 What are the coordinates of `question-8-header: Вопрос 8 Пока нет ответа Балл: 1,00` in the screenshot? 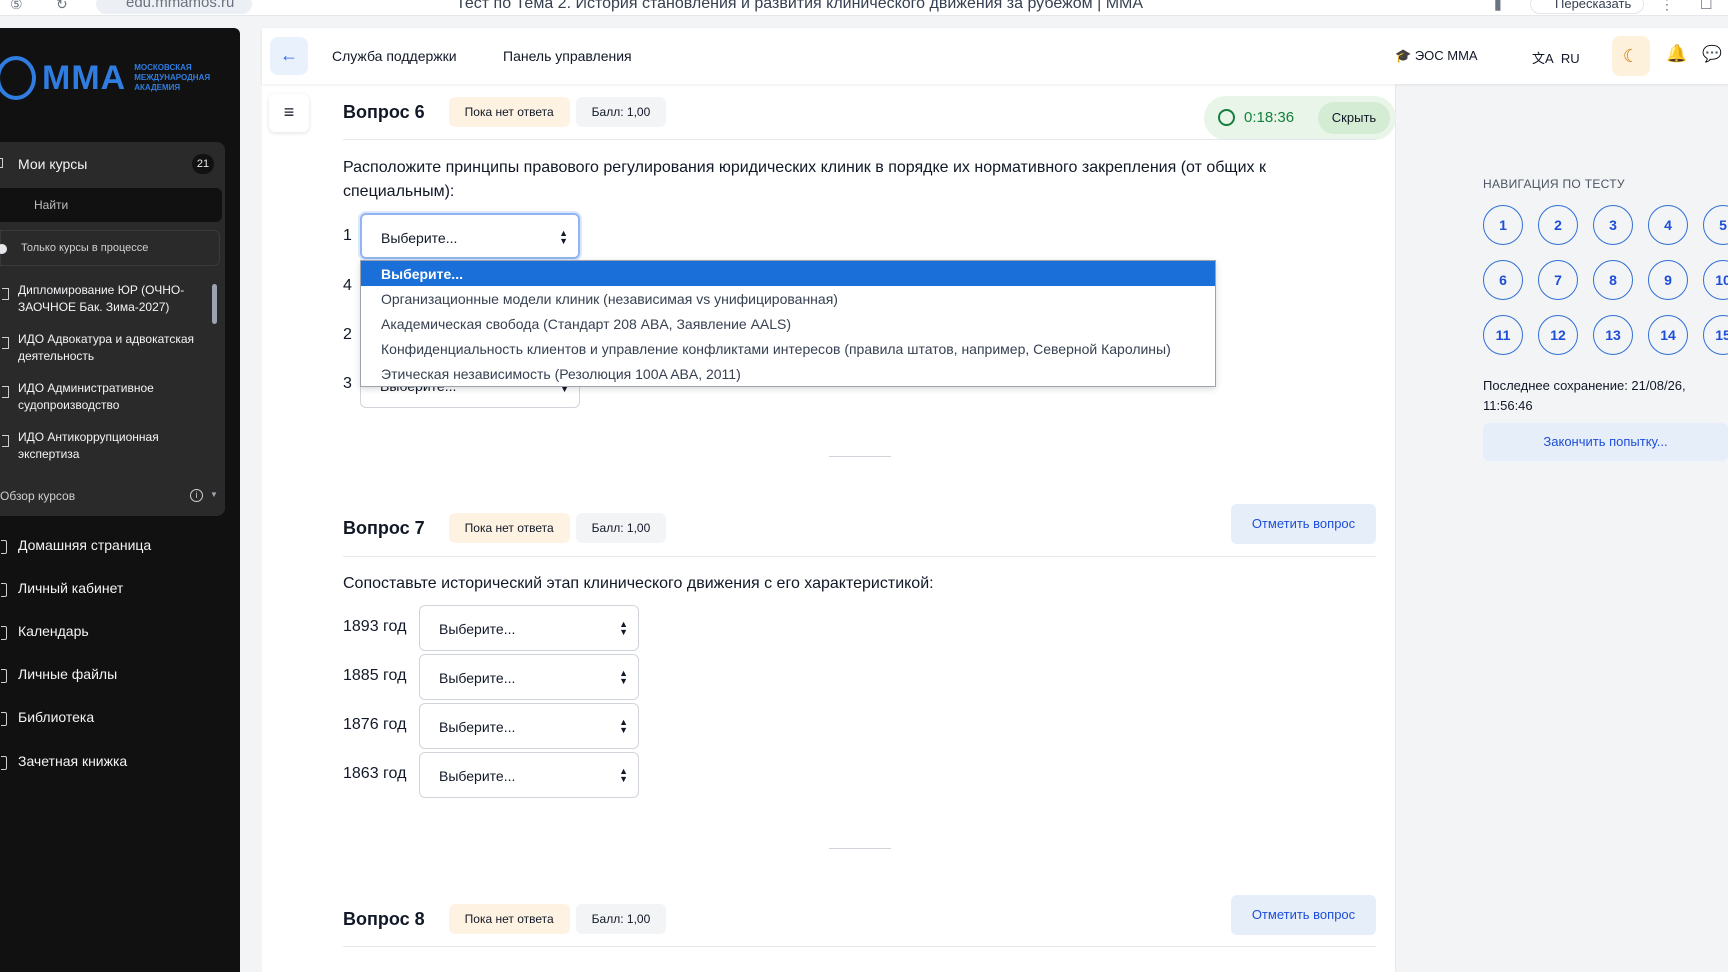 It's located at (505, 919).